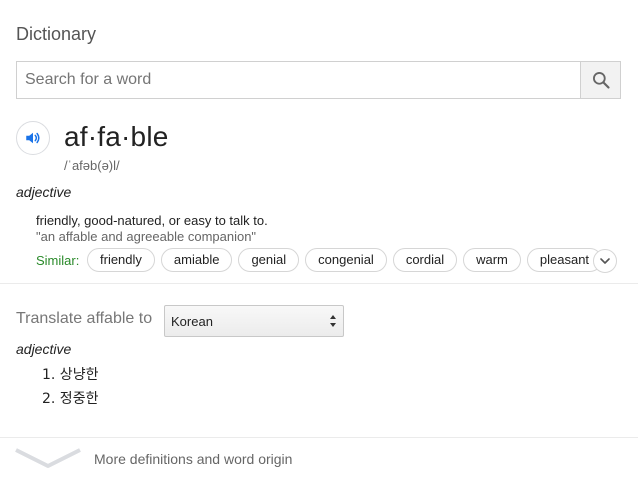  I want to click on search-input, so click(299, 80).